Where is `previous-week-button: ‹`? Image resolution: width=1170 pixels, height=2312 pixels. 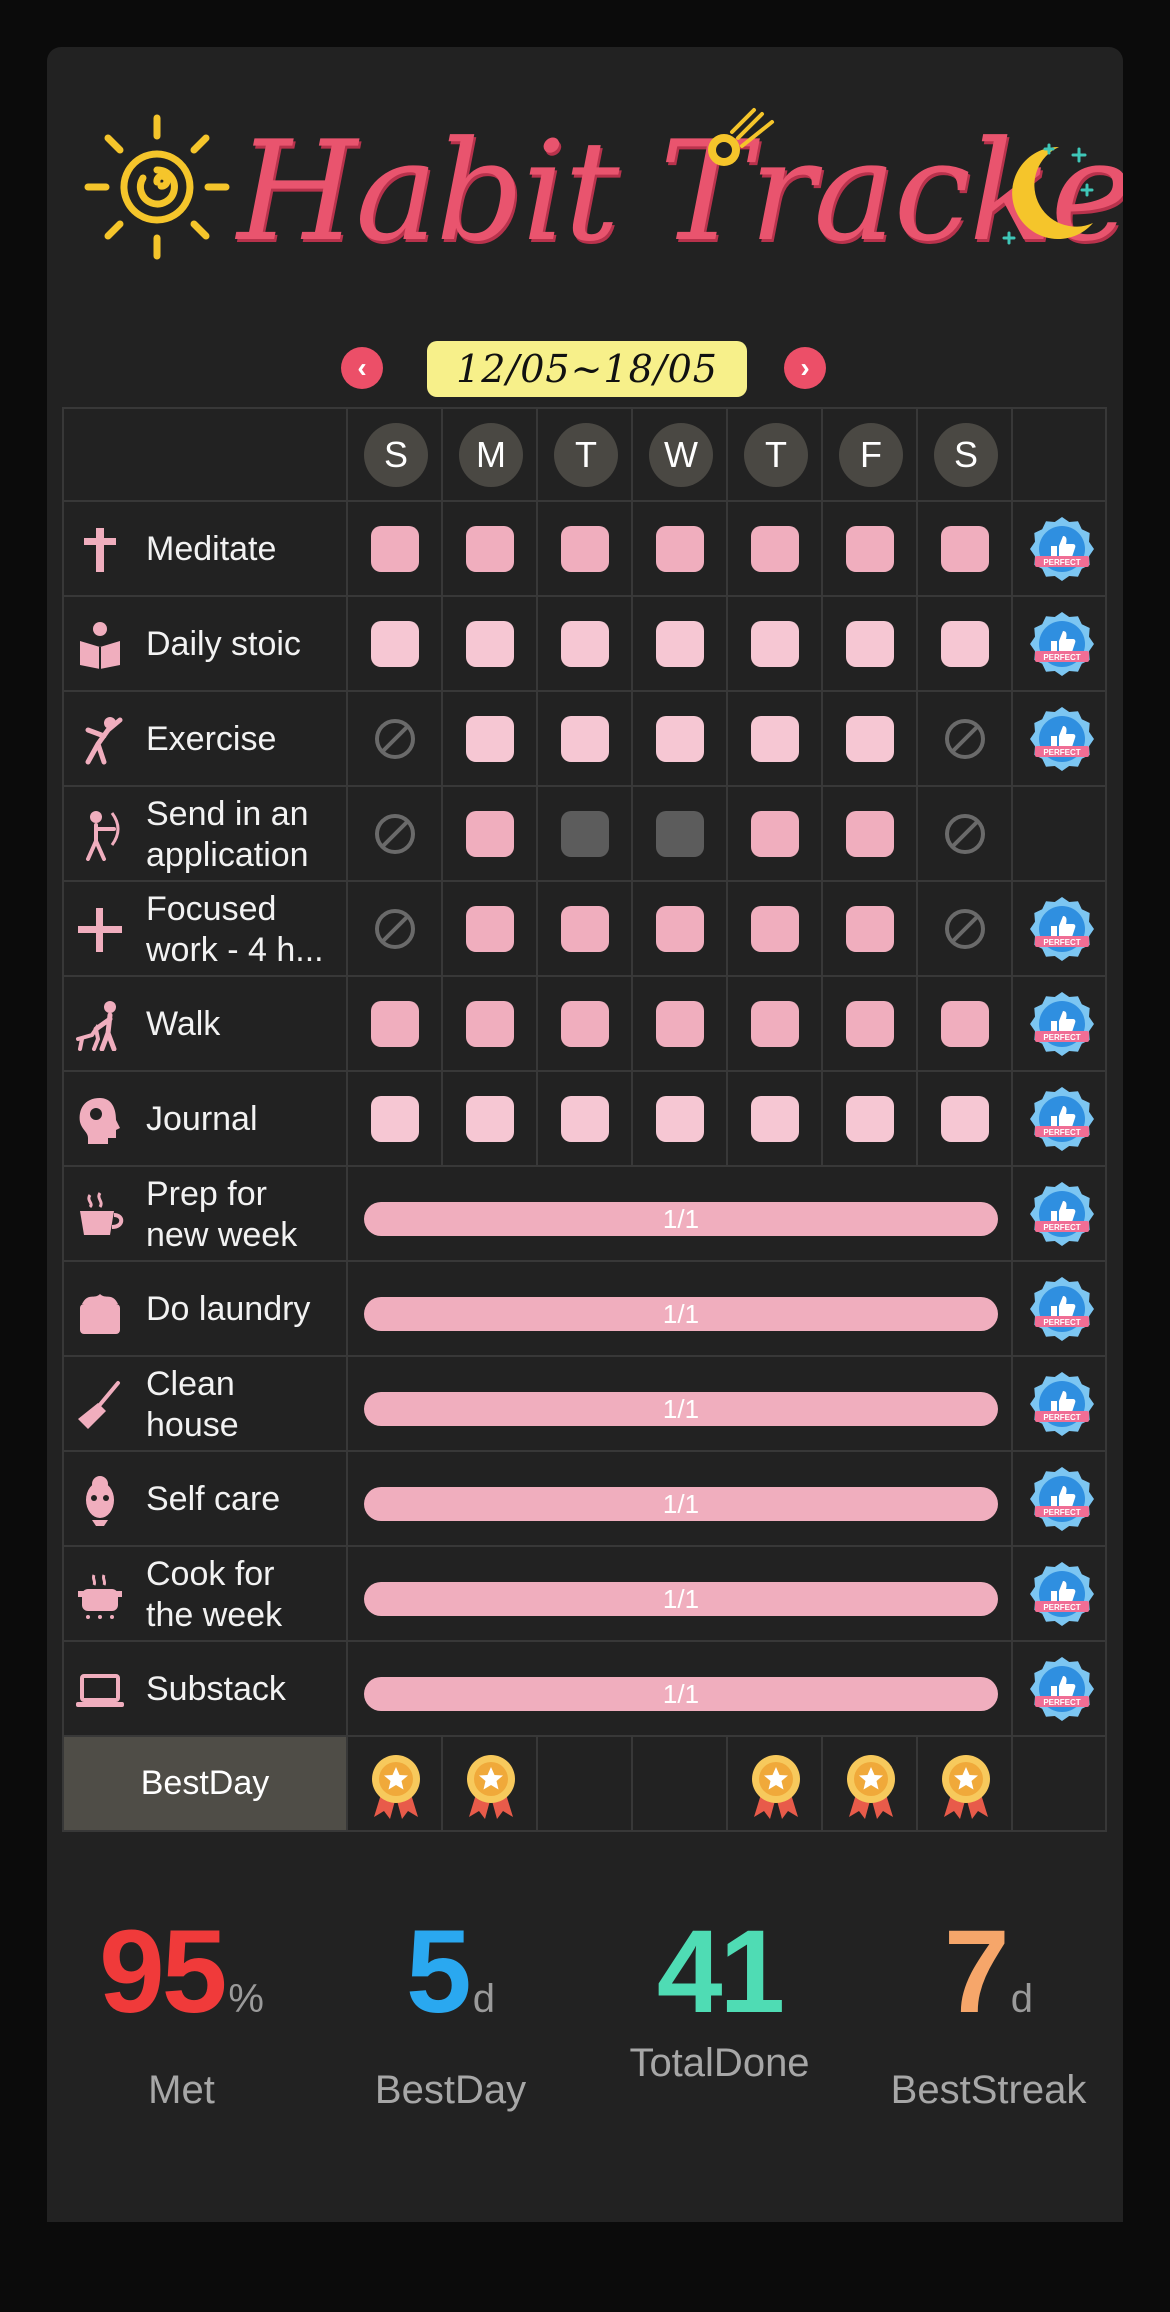
previous-week-button: ‹ is located at coordinates (362, 368).